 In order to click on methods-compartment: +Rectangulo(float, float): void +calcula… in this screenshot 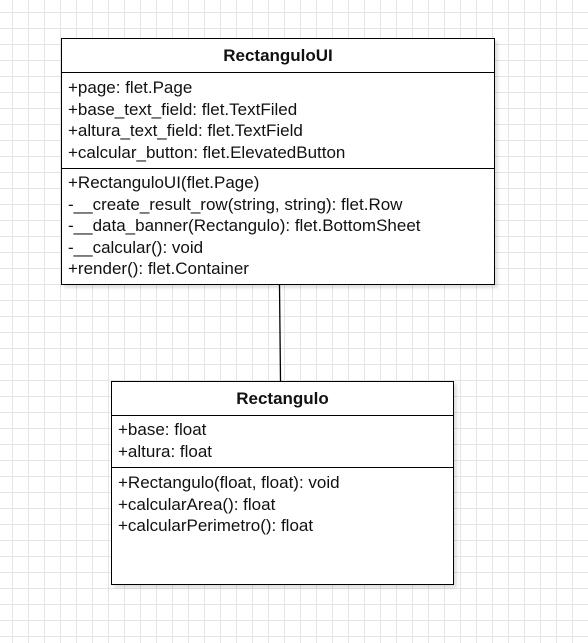, I will do `click(282, 502)`.